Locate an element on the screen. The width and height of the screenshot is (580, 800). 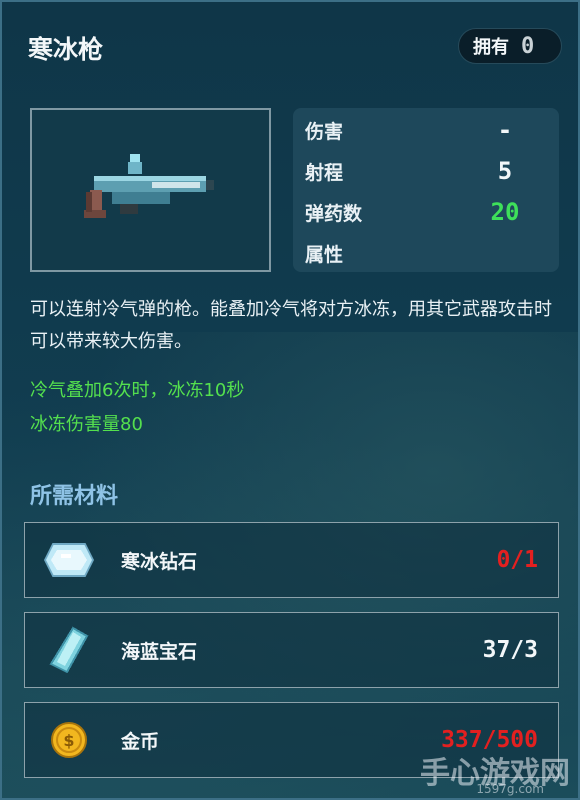
weapon-image is located at coordinates (150, 190).